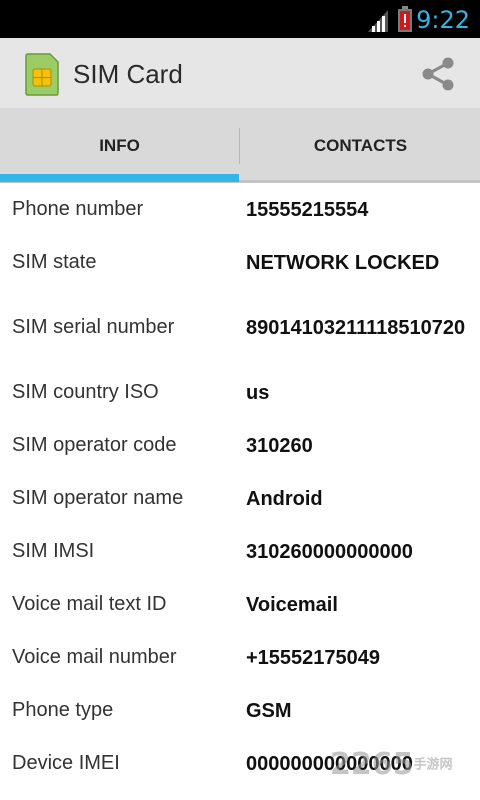 This screenshot has width=480, height=800. Describe the element at coordinates (343, 262) in the screenshot. I see `info-value: NETWORK LOCKED` at that location.